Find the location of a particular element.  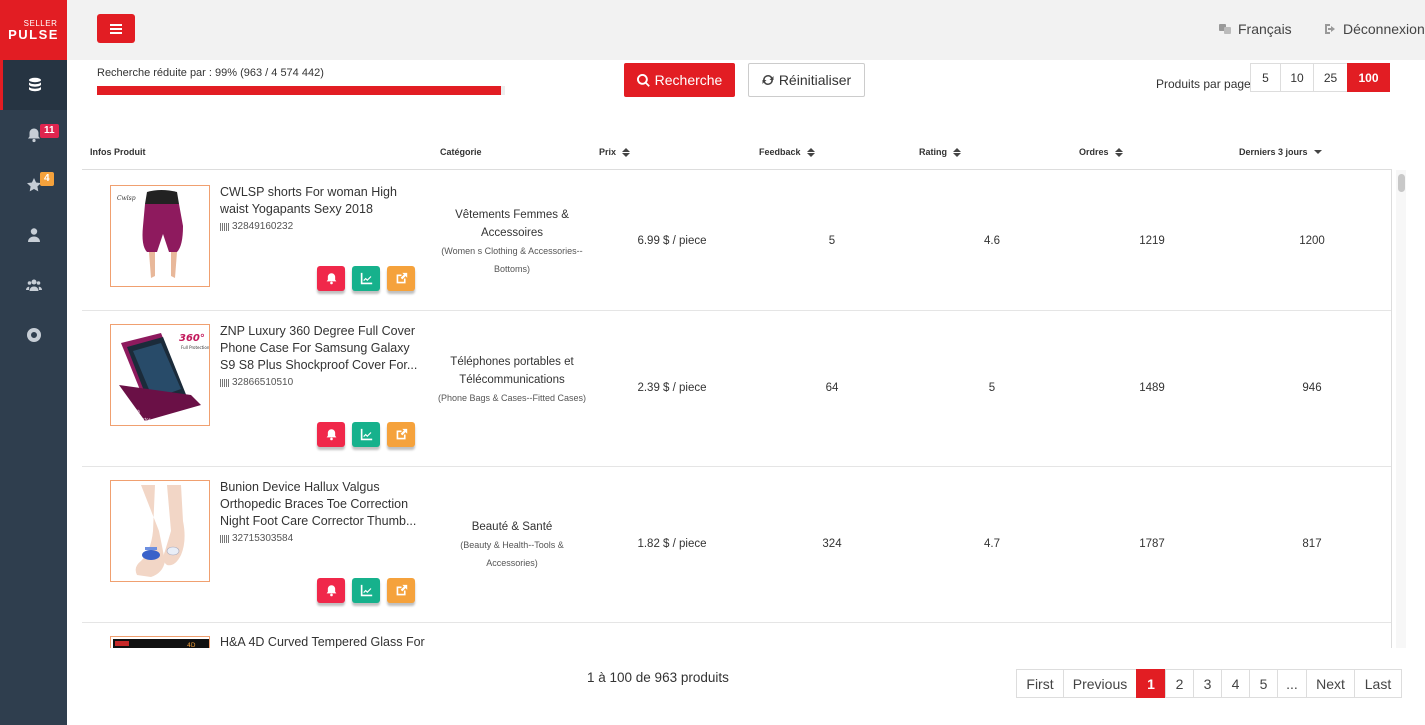

language-icon is located at coordinates (1225, 29).